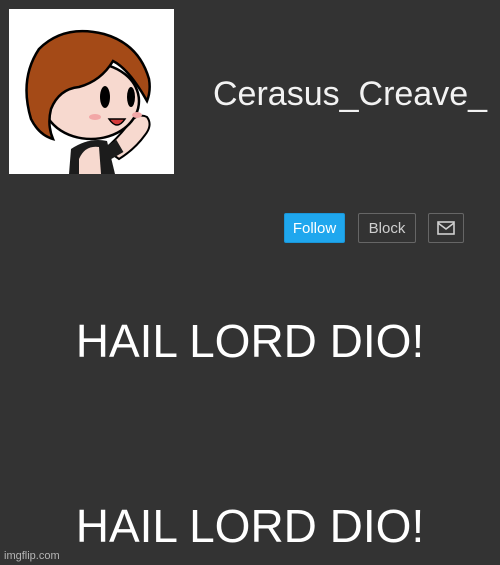  Describe the element at coordinates (314, 228) in the screenshot. I see `follow-button: Follow` at that location.